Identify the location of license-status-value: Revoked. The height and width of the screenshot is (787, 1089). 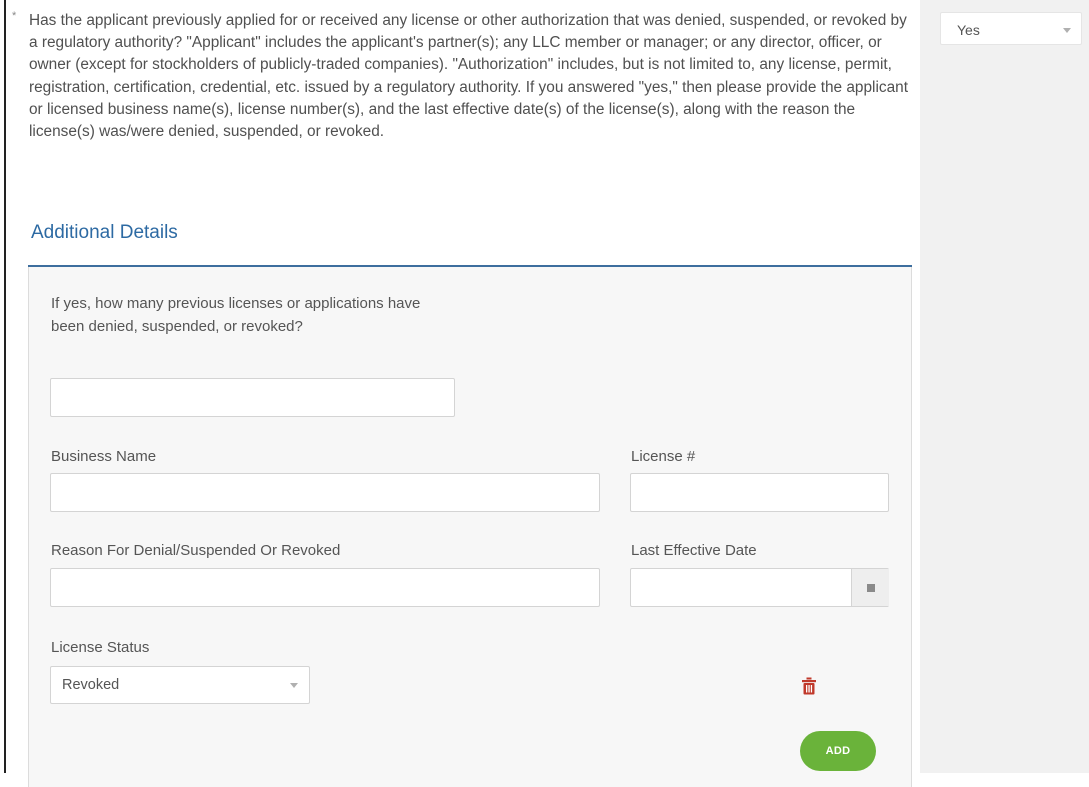
(91, 685).